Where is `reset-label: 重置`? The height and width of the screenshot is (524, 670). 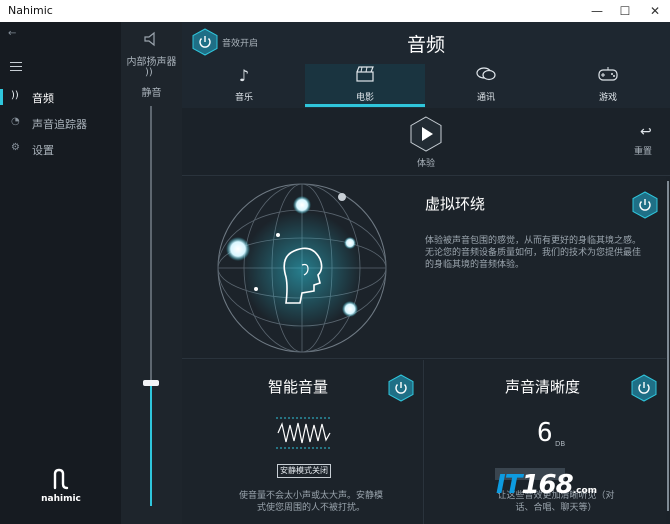 reset-label: 重置 is located at coordinates (643, 150).